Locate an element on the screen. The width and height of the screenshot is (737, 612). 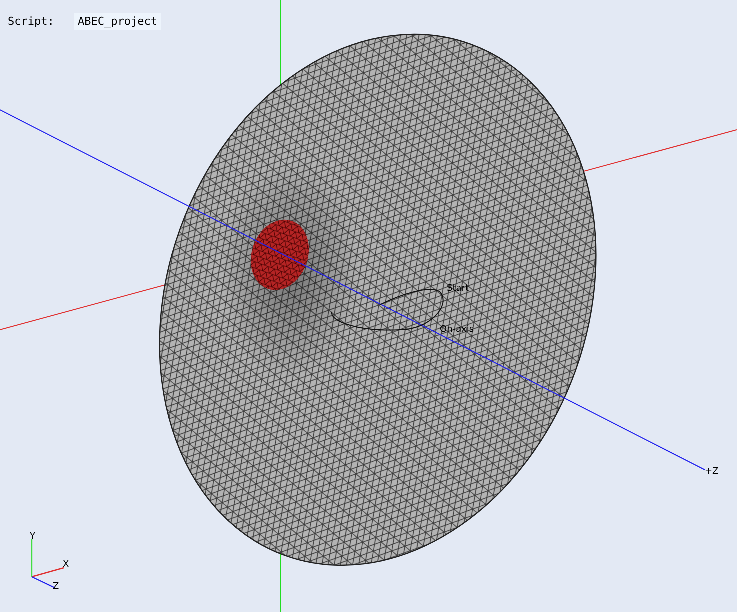
script-label: Script: is located at coordinates (31, 22).